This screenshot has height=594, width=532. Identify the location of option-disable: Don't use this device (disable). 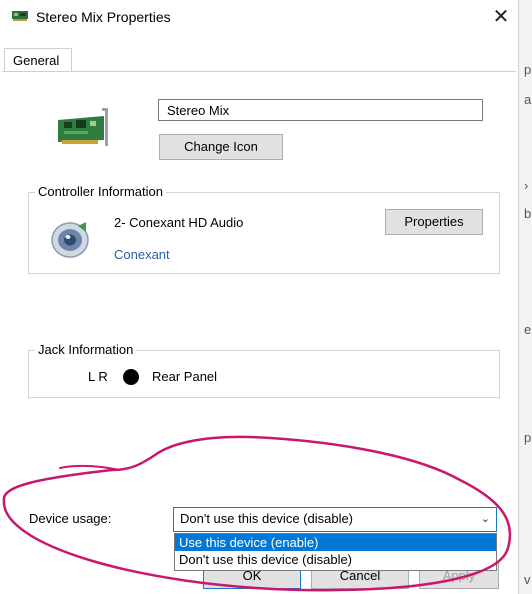
(335, 559).